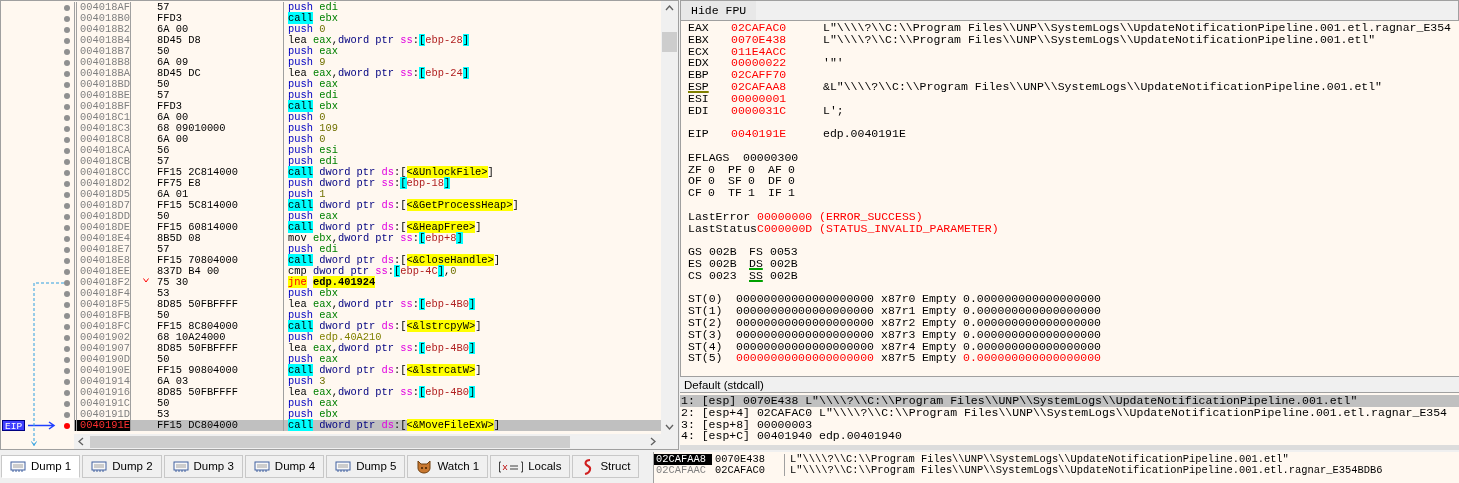 The height and width of the screenshot is (483, 1459). I want to click on fpu-register-name: ST(2), so click(712, 322).